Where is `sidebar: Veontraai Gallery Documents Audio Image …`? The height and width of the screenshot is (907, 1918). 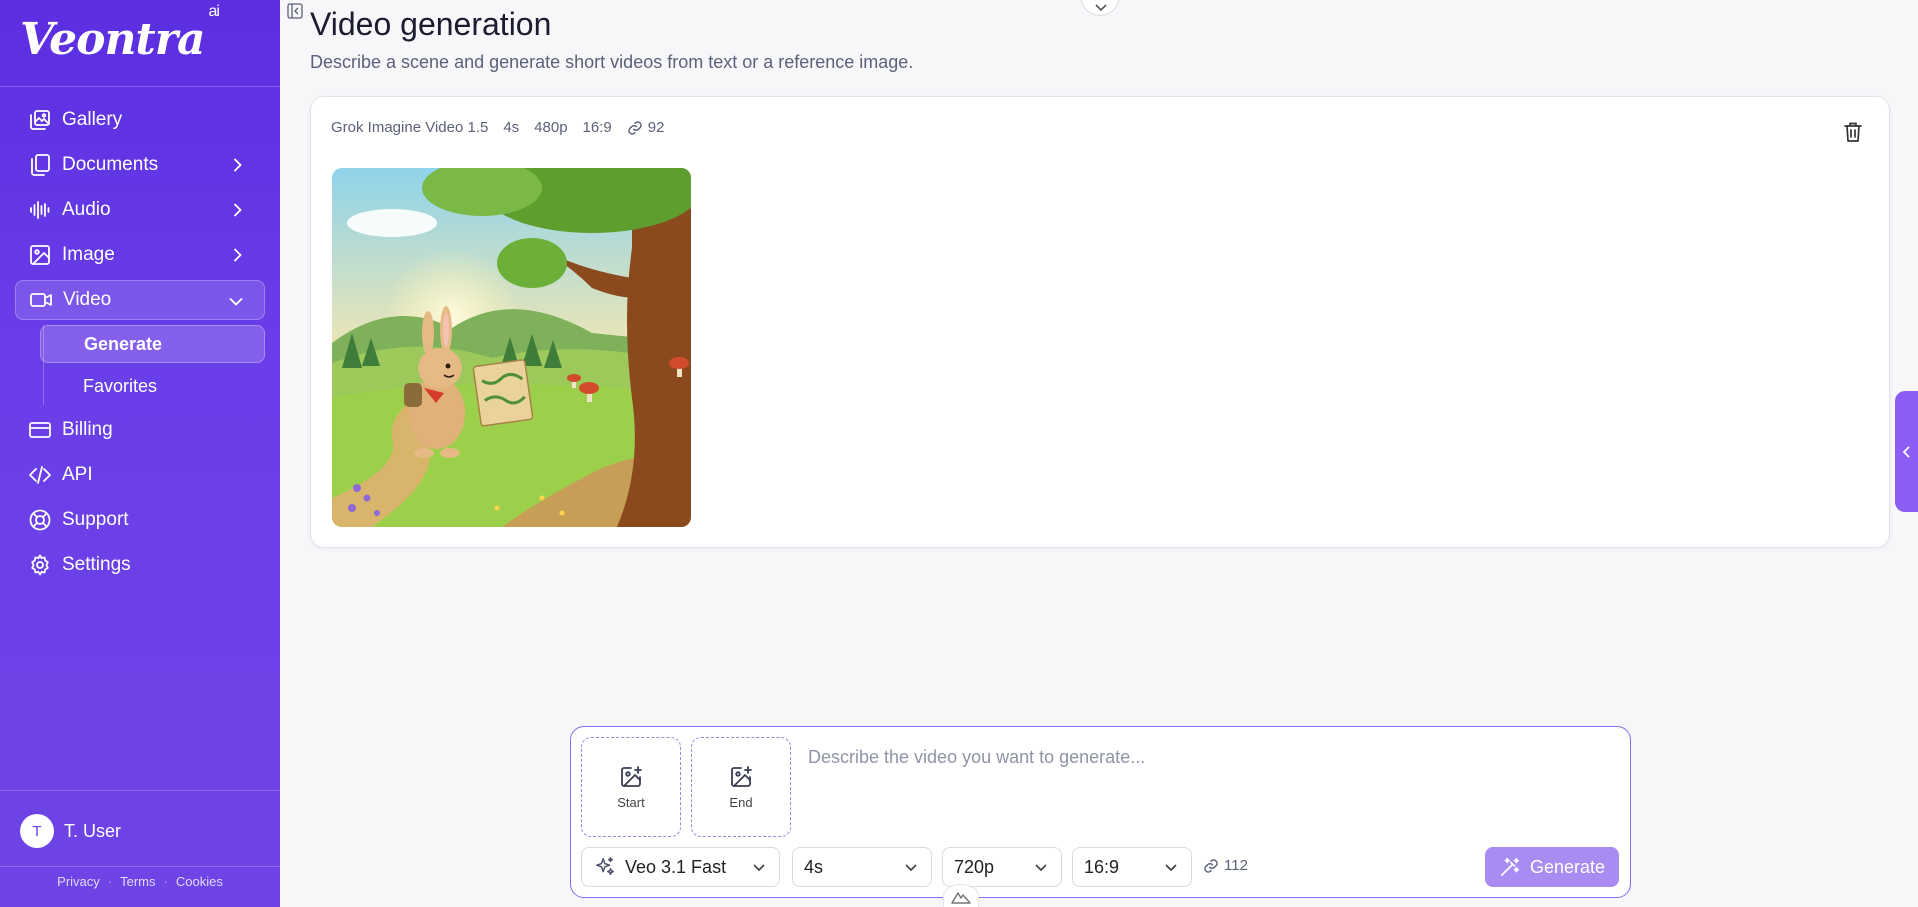
sidebar: Veontraai Gallery Documents Audio Image … is located at coordinates (140, 453).